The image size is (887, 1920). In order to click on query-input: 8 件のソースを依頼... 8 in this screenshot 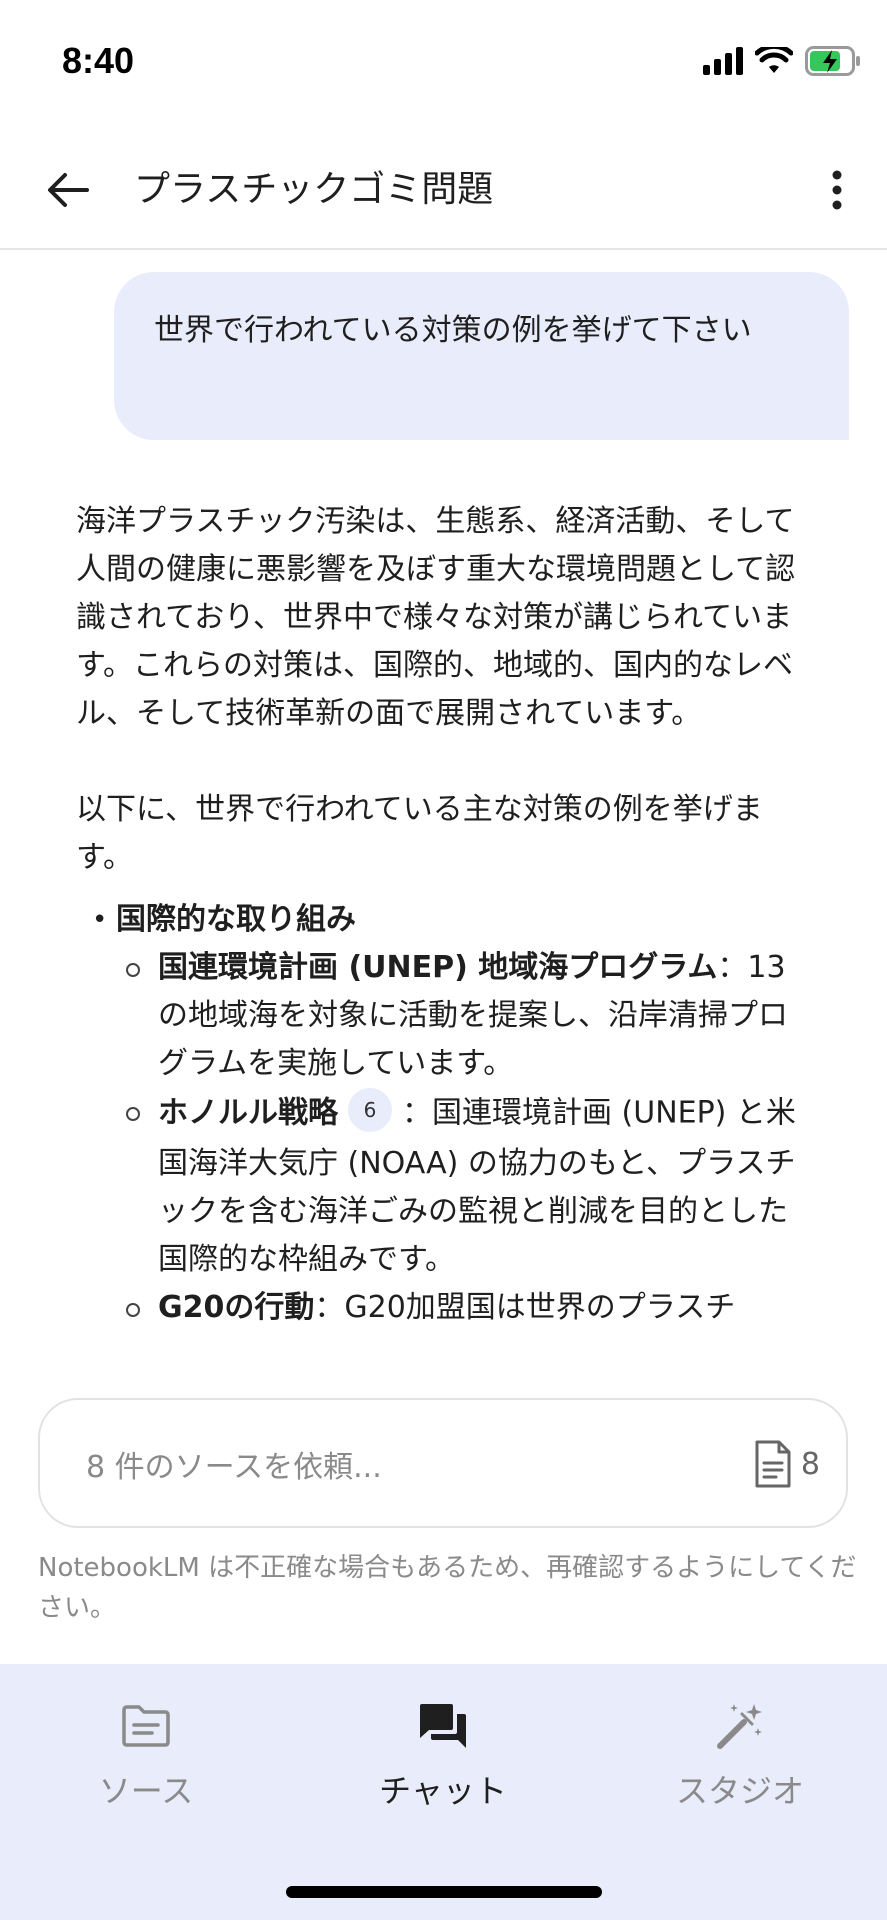, I will do `click(443, 1463)`.